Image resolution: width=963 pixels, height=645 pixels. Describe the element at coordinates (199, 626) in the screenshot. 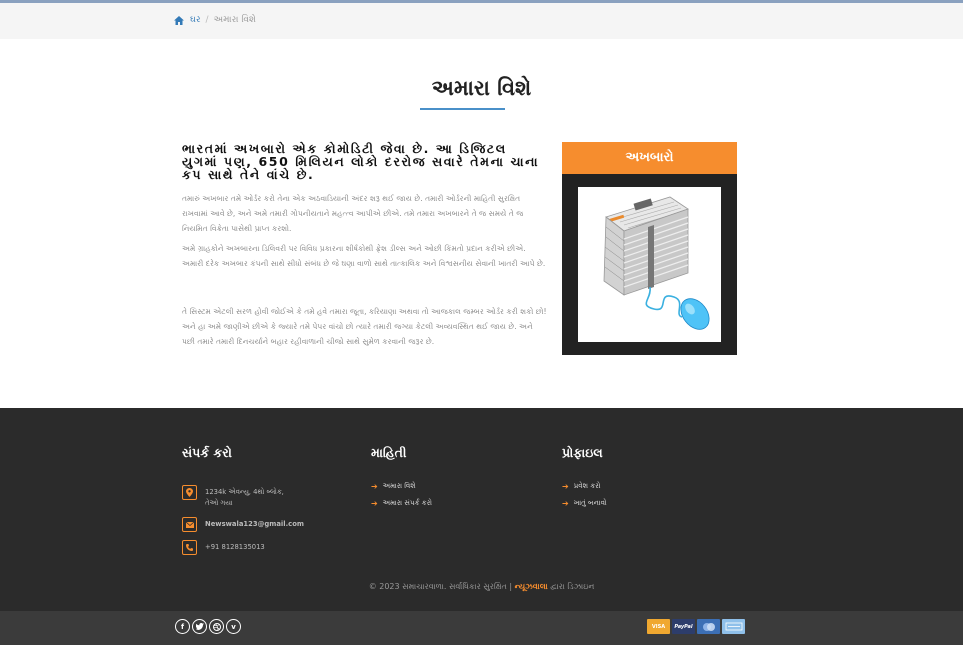

I see `twitter-icon` at that location.